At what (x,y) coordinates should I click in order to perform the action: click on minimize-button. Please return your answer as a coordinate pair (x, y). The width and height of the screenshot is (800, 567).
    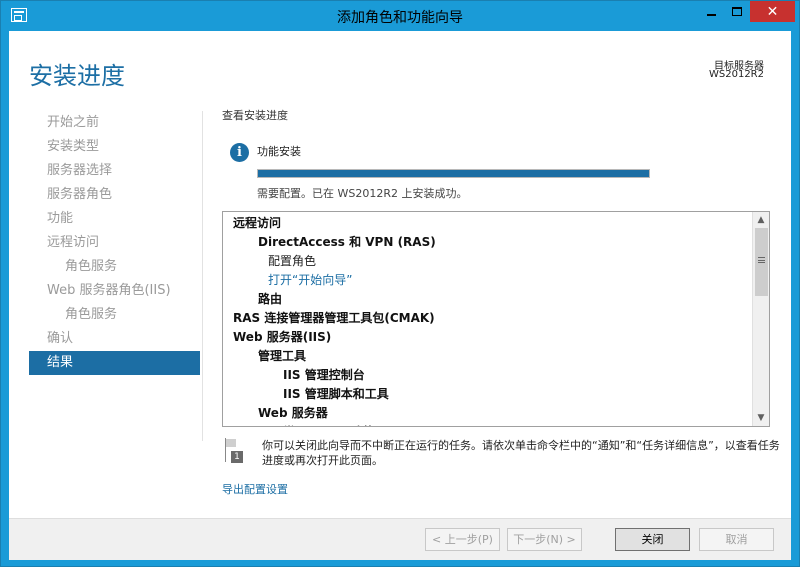
    Looking at the image, I should click on (711, 11).